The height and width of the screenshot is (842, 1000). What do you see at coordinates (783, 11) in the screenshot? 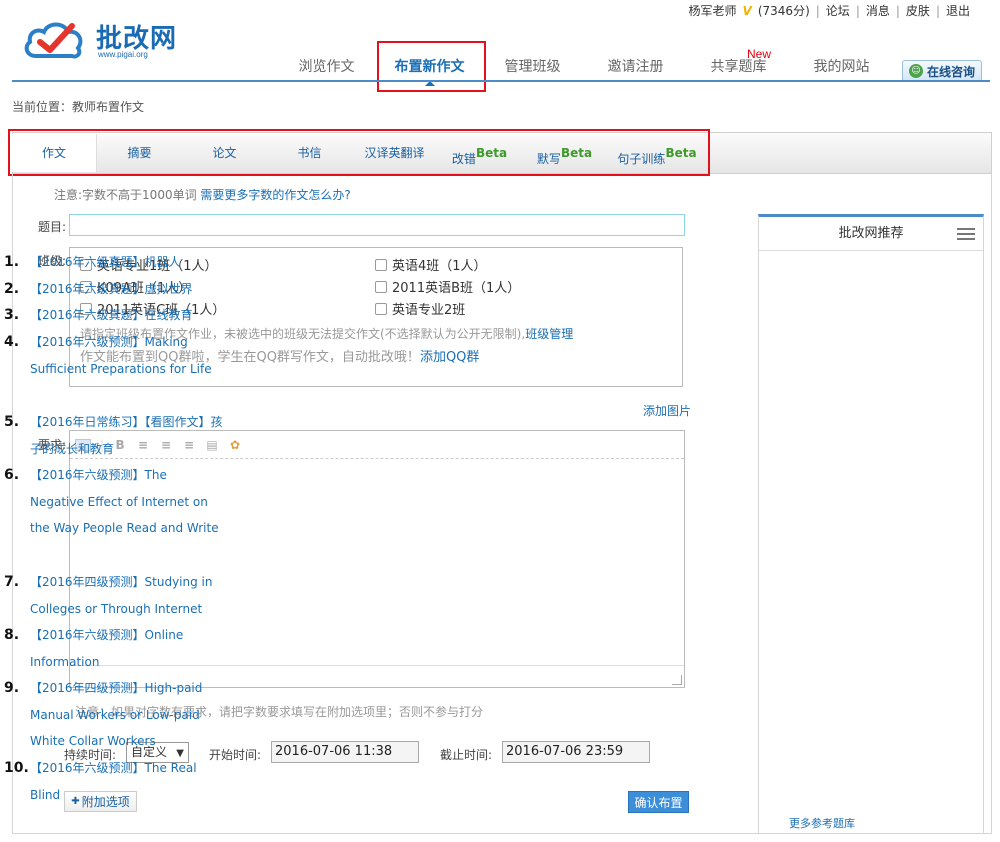
I see `user-points: (7346分)` at bounding box center [783, 11].